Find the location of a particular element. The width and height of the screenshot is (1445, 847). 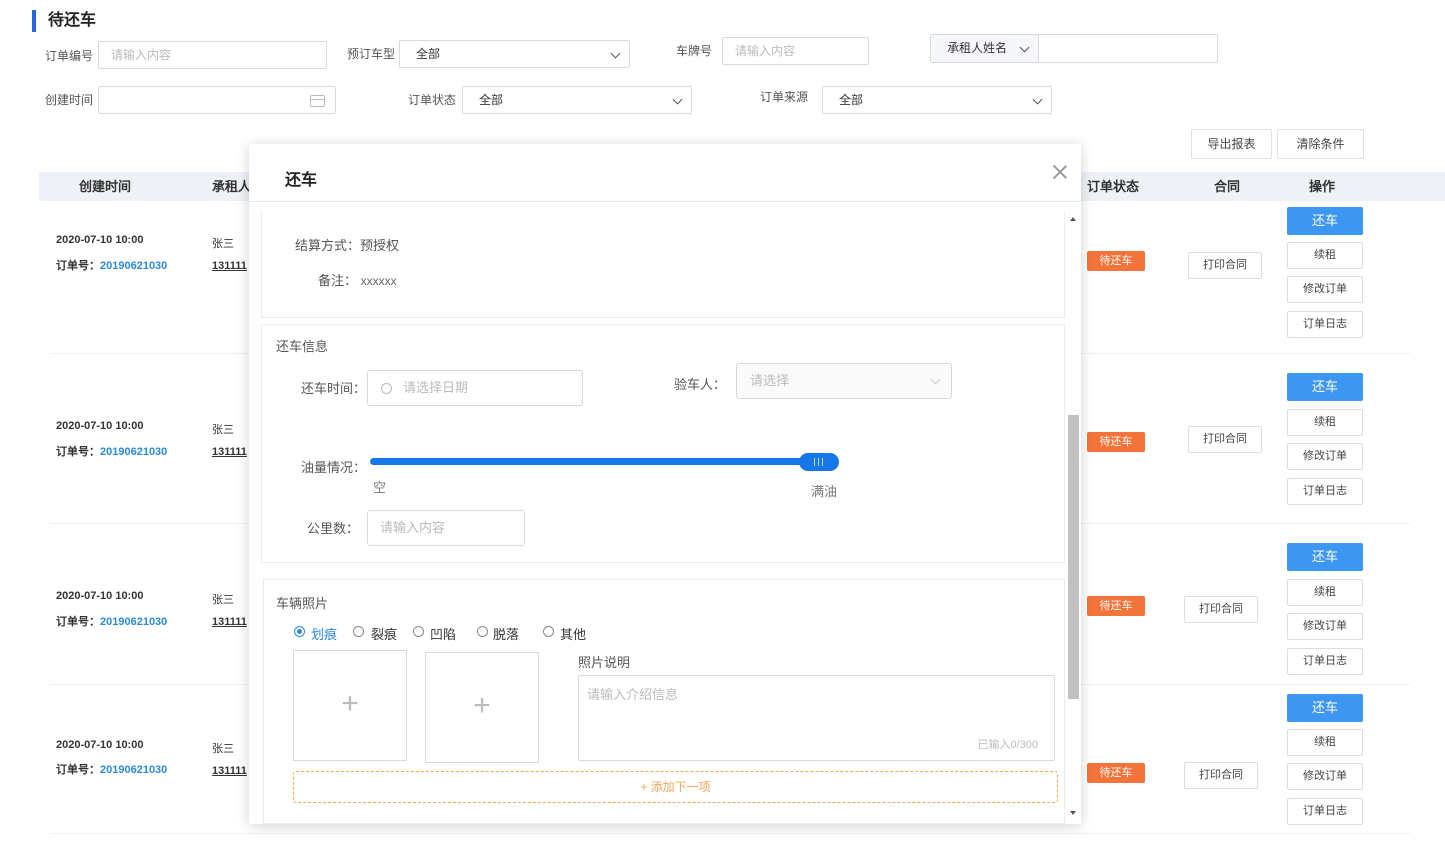

char-counter: 已输入0/300 is located at coordinates (1007, 745).